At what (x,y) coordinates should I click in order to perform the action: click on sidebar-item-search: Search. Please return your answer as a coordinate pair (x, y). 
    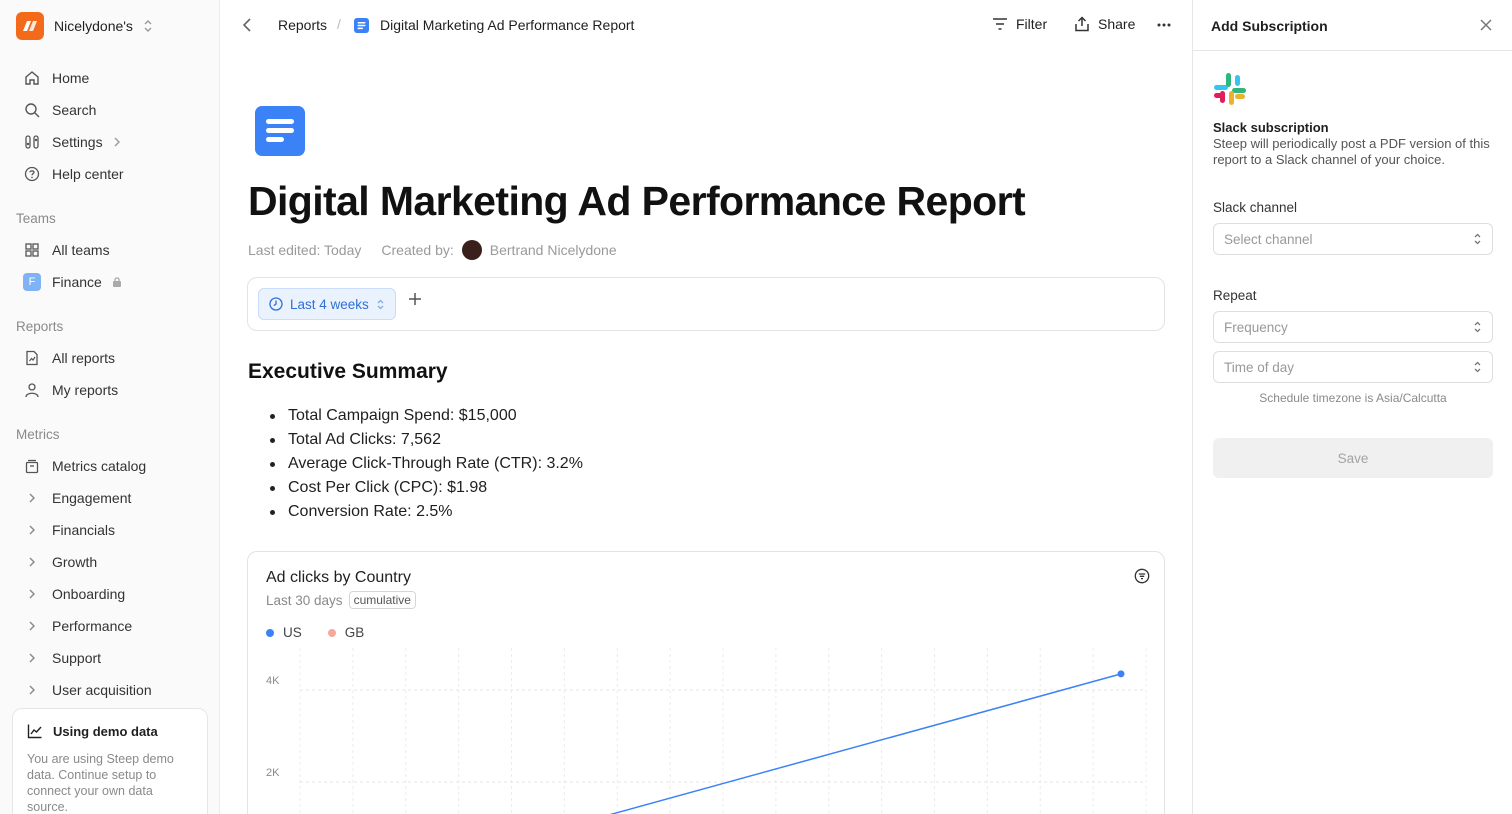
    Looking at the image, I should click on (111, 110).